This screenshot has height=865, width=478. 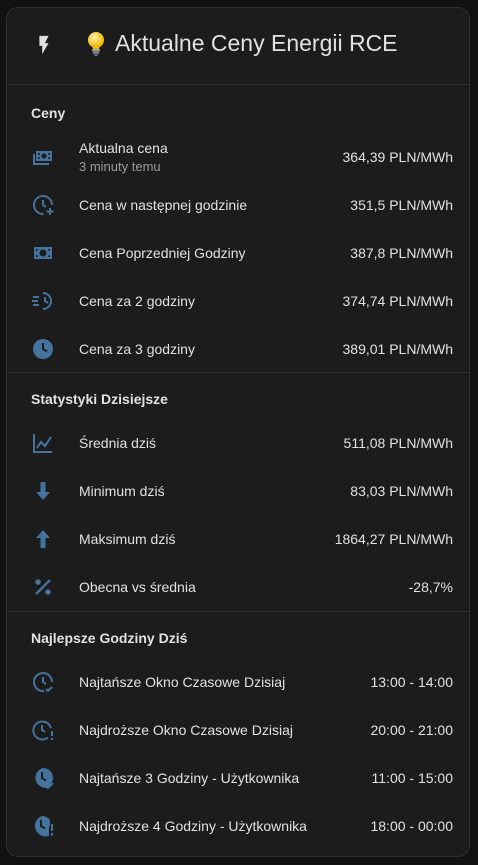 I want to click on clock-icon, so click(x=43, y=349).